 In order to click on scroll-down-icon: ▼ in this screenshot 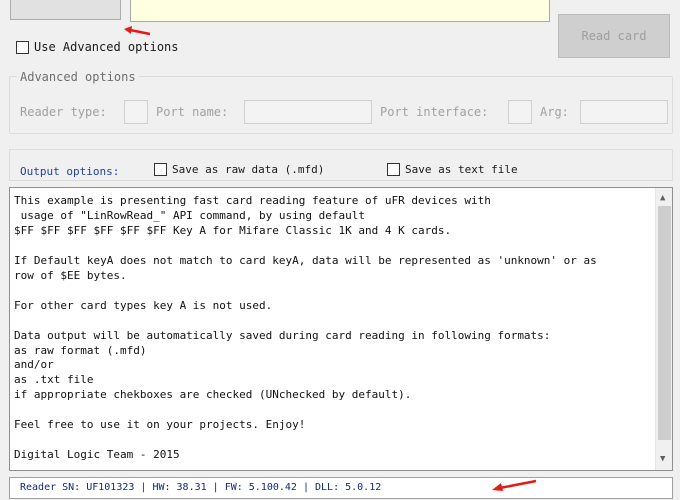, I will do `click(662, 459)`.